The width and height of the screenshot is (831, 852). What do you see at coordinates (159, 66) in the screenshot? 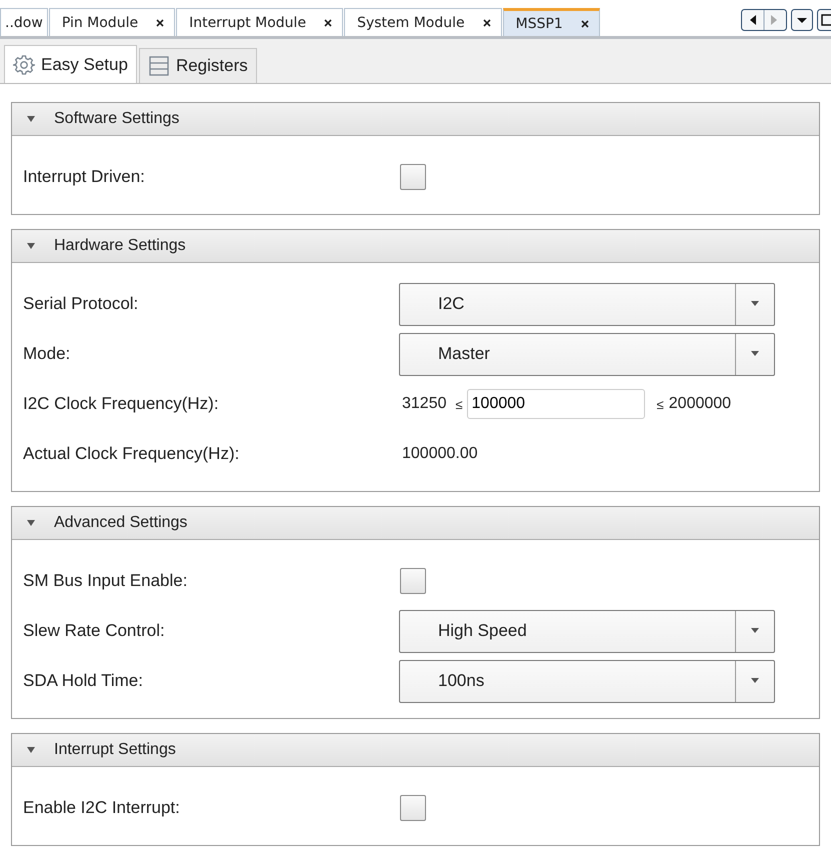
I see `list-icon` at bounding box center [159, 66].